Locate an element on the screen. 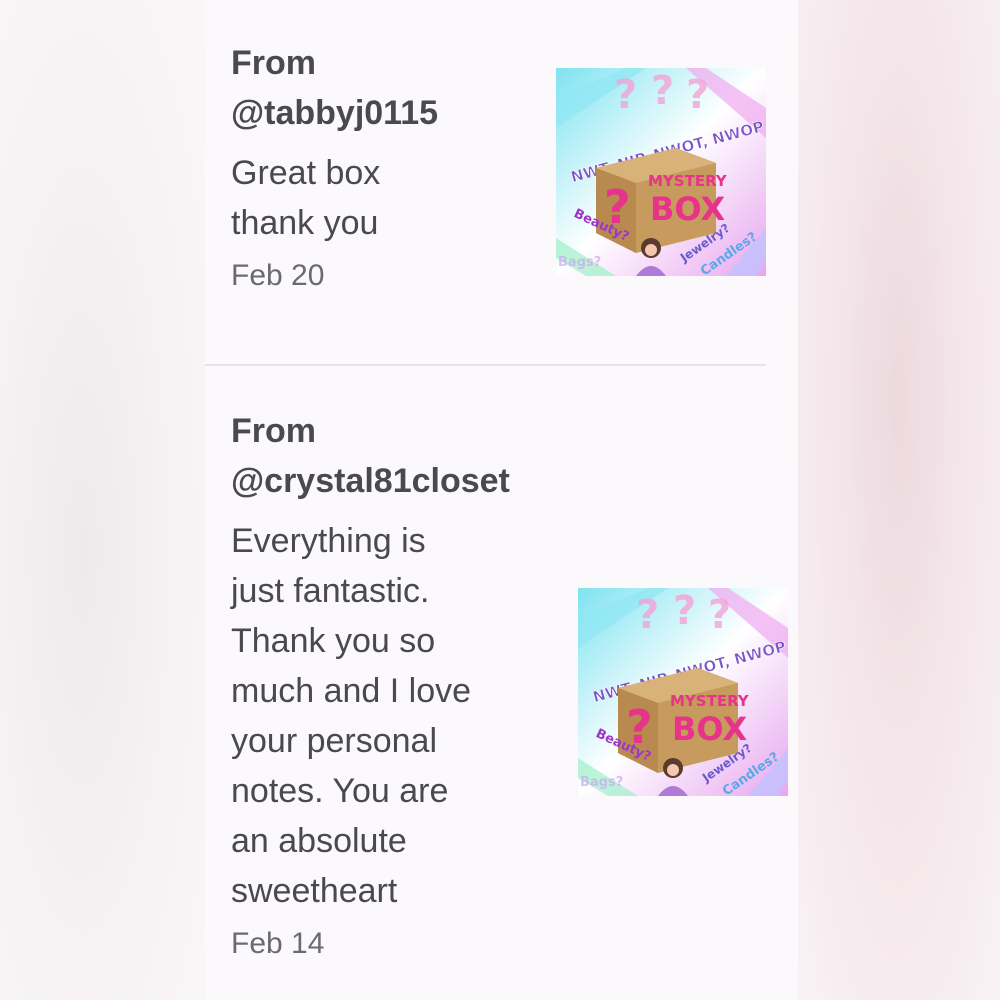 The width and height of the screenshot is (1000, 1000). review-message-line: notes. You are is located at coordinates (340, 791).